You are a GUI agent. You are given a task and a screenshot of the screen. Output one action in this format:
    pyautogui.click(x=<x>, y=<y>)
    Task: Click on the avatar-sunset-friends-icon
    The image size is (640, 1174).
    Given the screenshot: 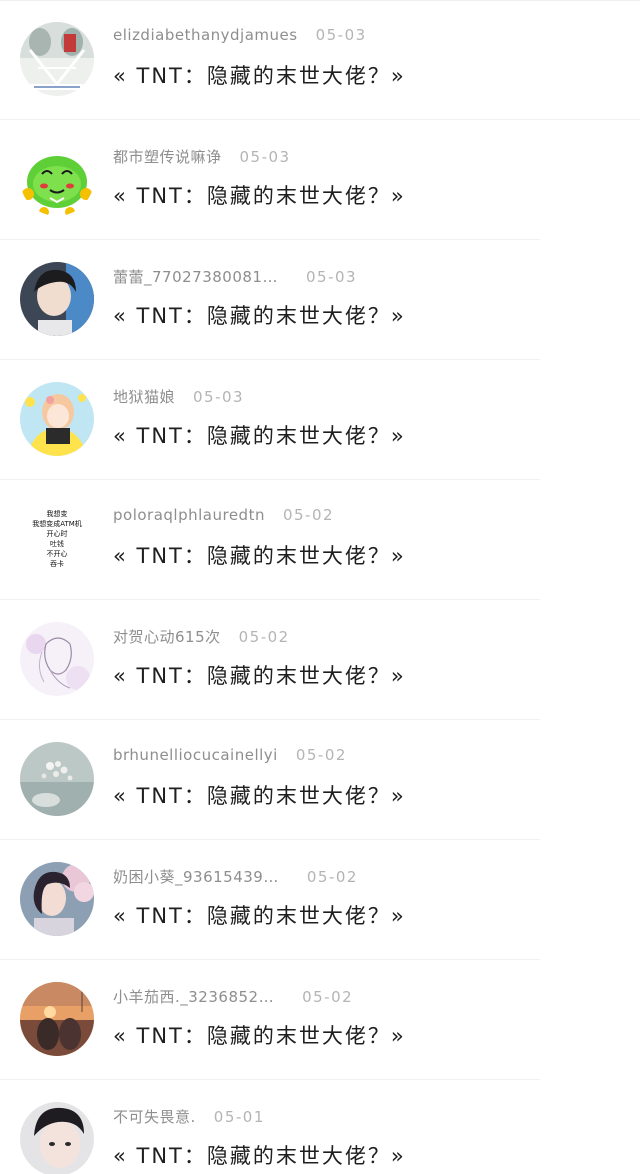 What is the action you would take?
    pyautogui.click(x=57, y=1019)
    